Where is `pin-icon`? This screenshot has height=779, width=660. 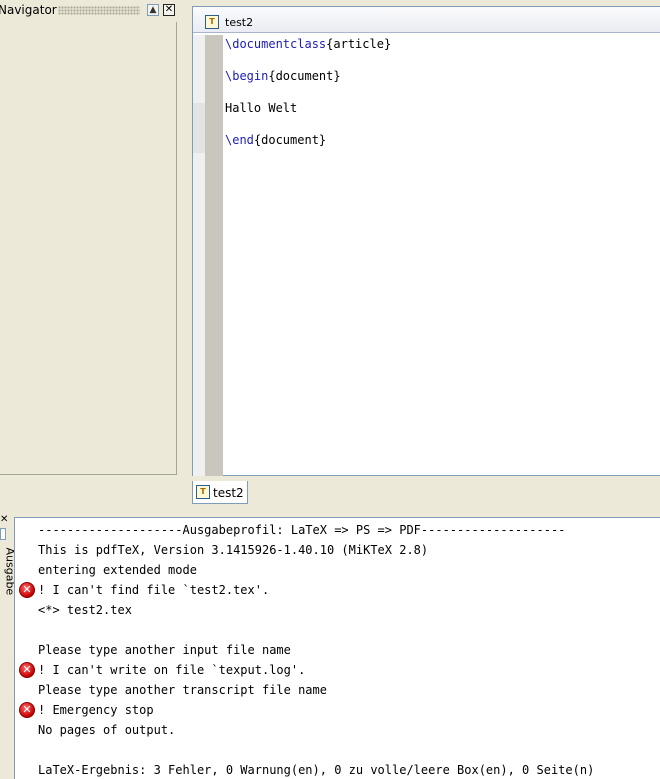
pin-icon is located at coordinates (3, 534).